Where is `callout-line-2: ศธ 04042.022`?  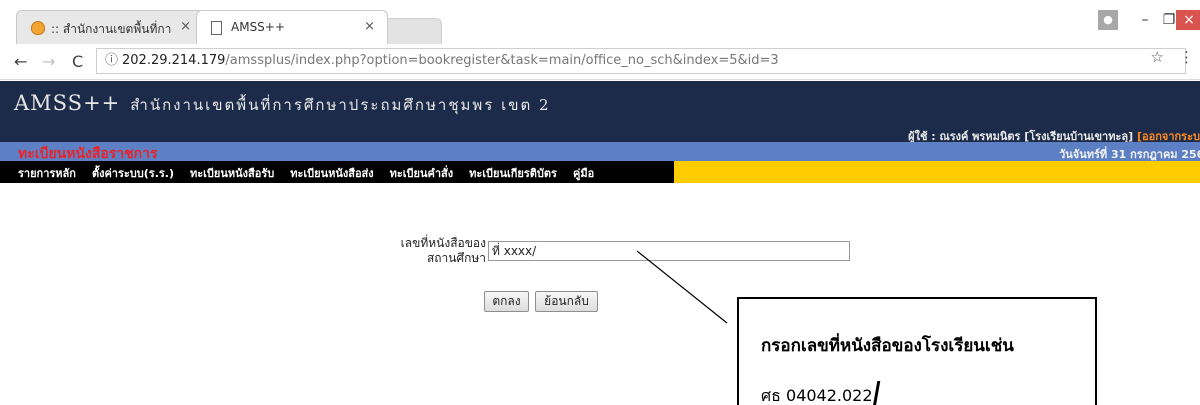
callout-line-2: ศธ 04042.022 is located at coordinates (820, 393).